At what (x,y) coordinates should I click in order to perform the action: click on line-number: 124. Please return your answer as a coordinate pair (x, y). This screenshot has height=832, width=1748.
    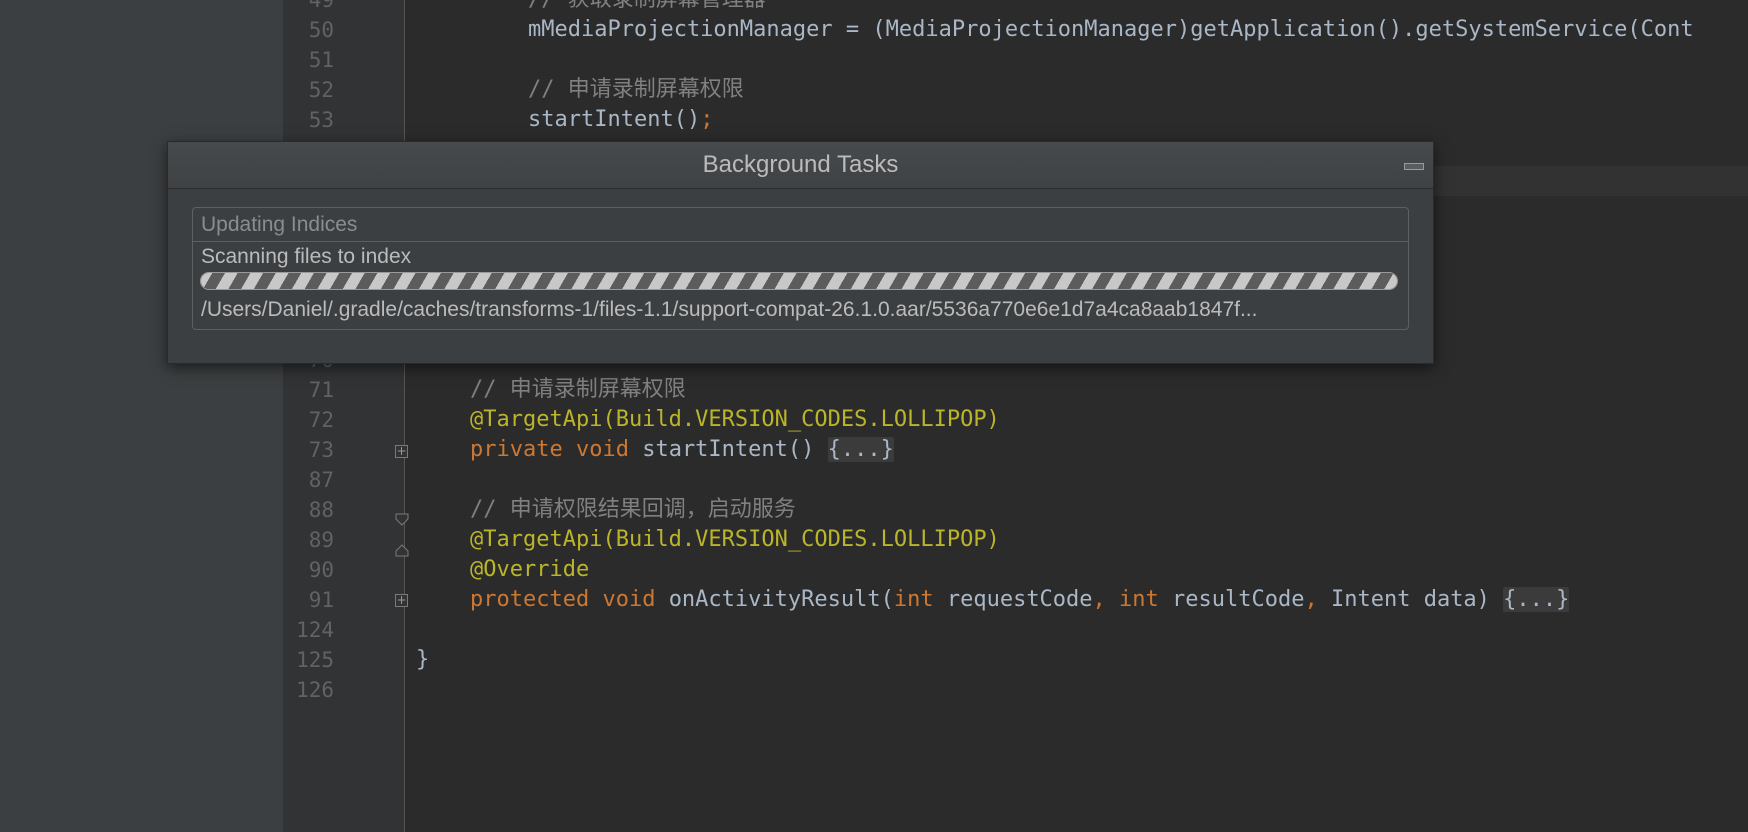
    Looking at the image, I should click on (315, 630).